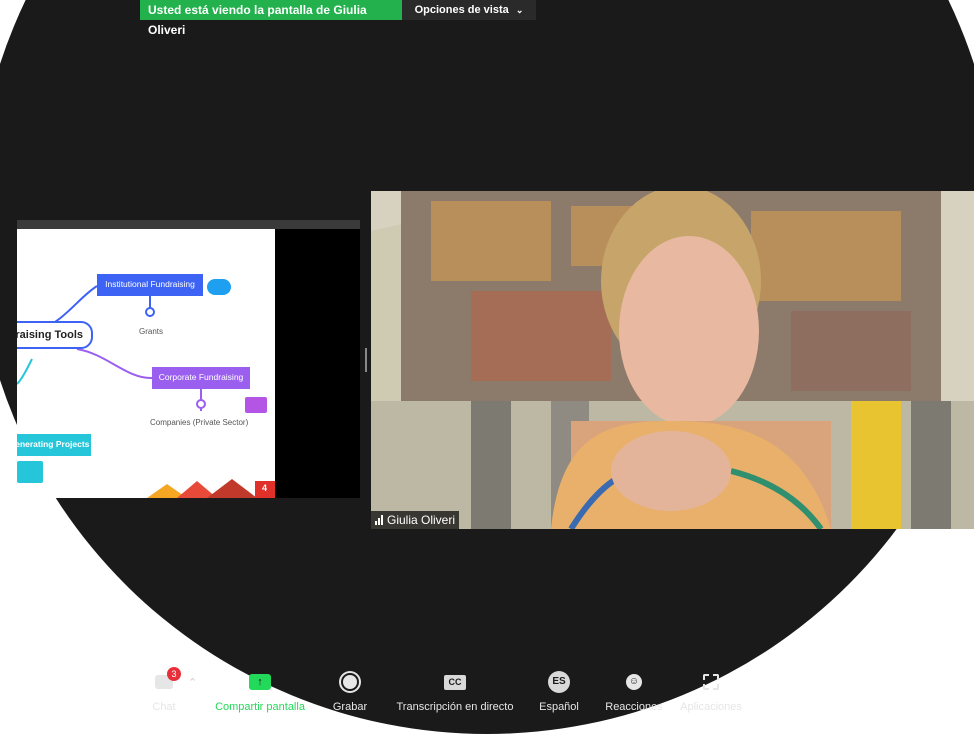 The height and width of the screenshot is (734, 974). I want to click on chat-label: Chat, so click(164, 707).